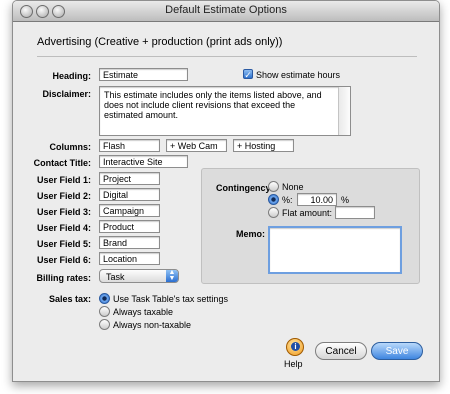  I want to click on contact-title-input: Interactive Site, so click(143, 161).